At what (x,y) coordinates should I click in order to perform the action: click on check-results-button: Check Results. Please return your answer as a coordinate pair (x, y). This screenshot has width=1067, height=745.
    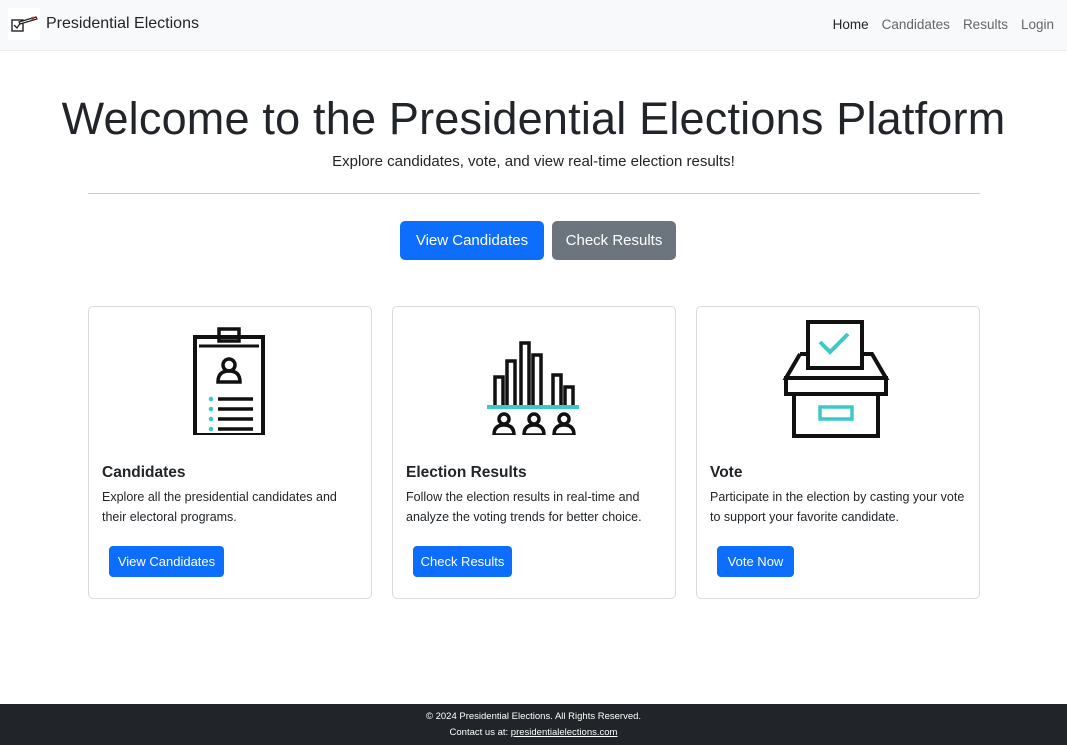
    Looking at the image, I should click on (614, 240).